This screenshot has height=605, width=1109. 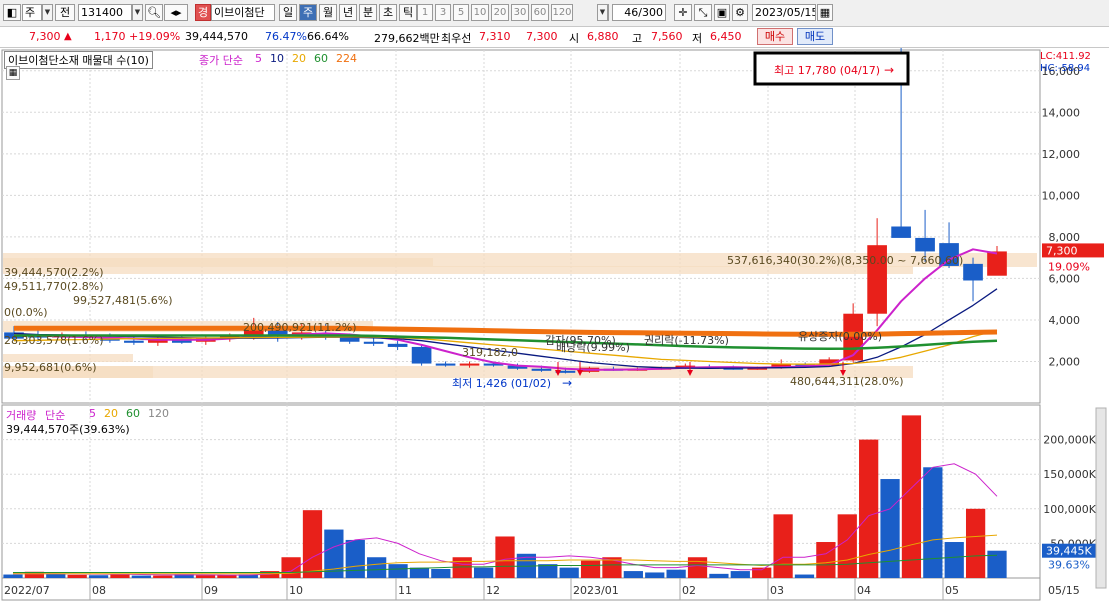 What do you see at coordinates (368, 12) in the screenshot?
I see `period-tab-4: 분` at bounding box center [368, 12].